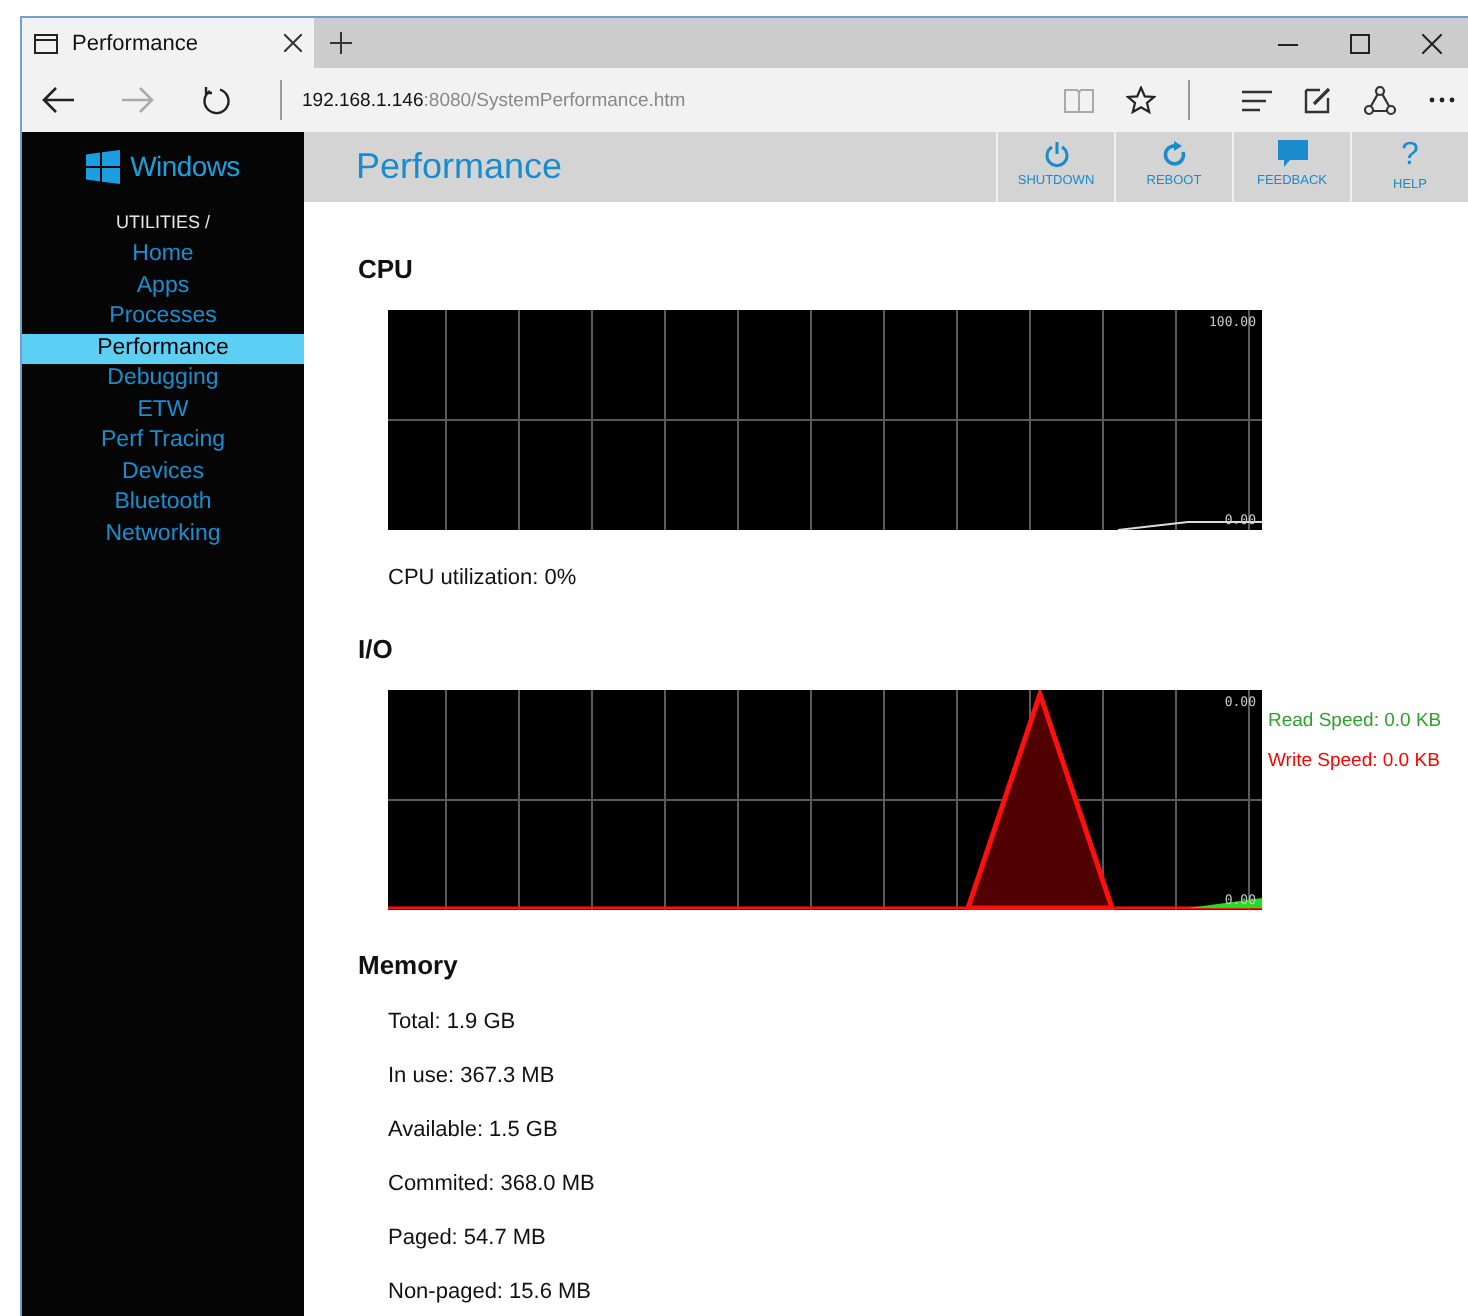 The width and height of the screenshot is (1468, 1316). What do you see at coordinates (163, 472) in the screenshot?
I see `nav-item: Devices` at bounding box center [163, 472].